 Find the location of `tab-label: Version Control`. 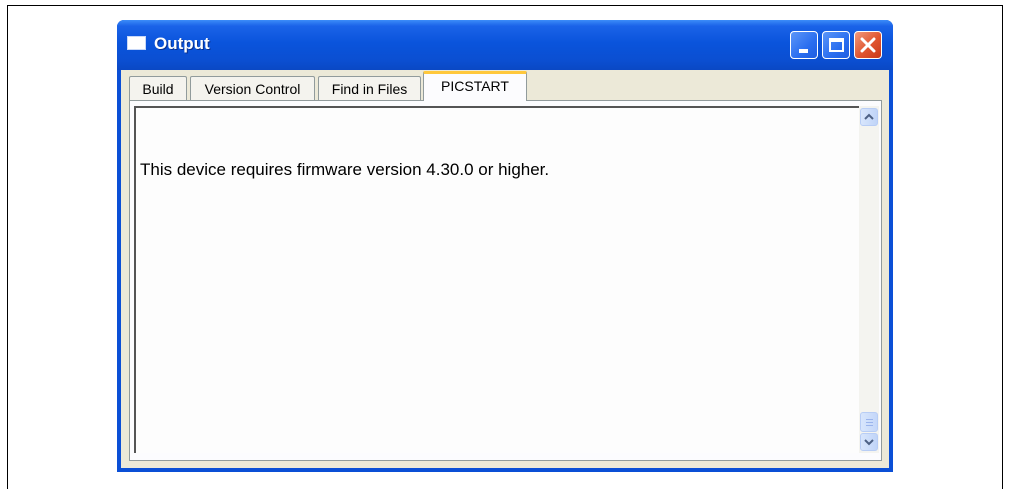

tab-label: Version Control is located at coordinates (252, 89).